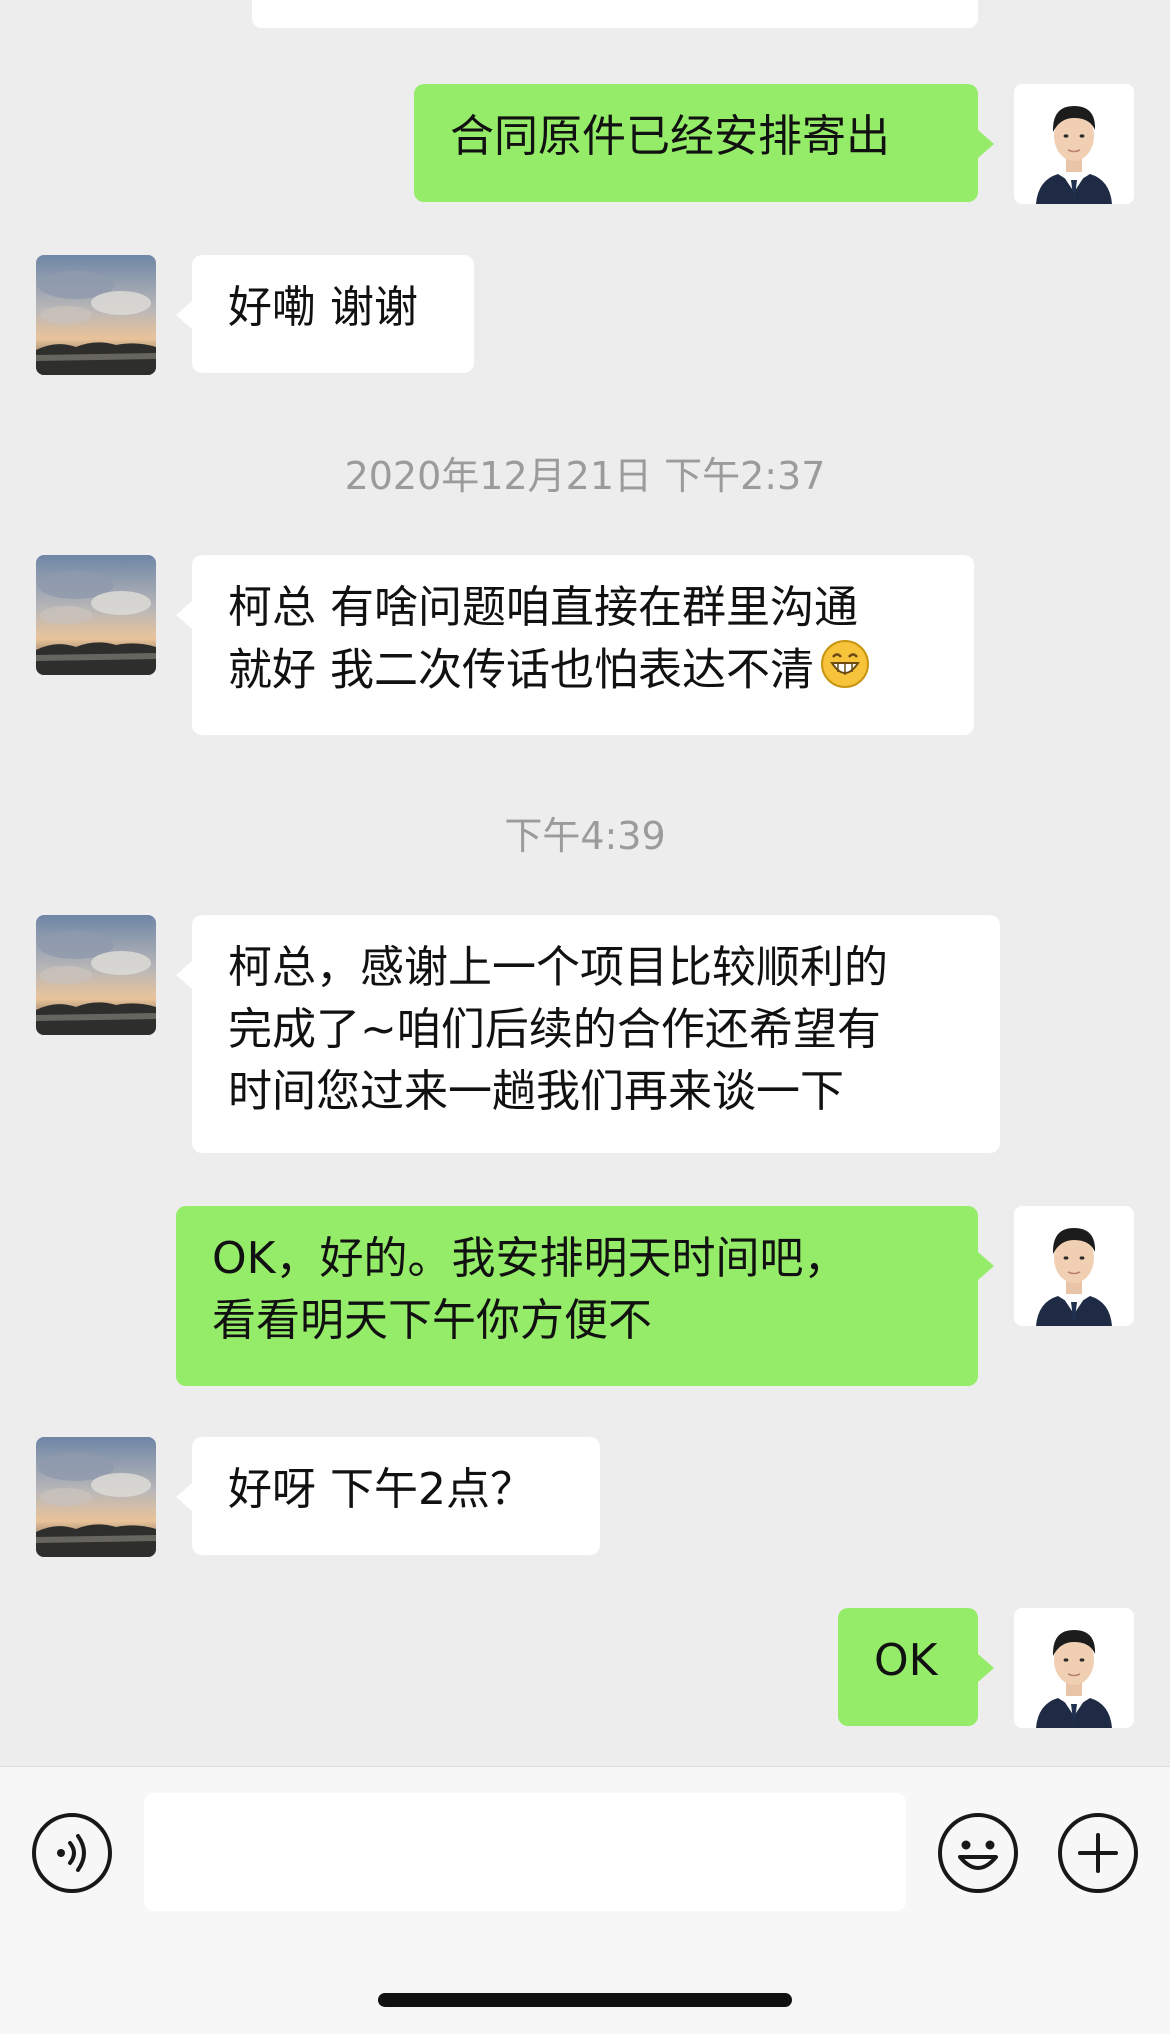  Describe the element at coordinates (536, 1091) in the screenshot. I see `message-text-line: 时间您过来一趟我们再来谈一下` at that location.